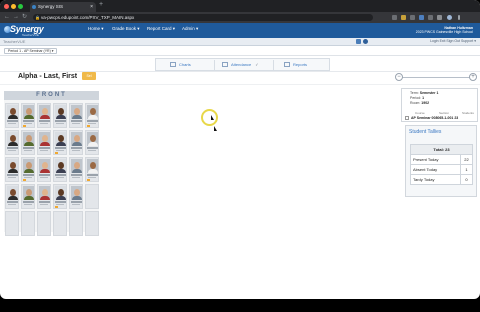  I want to click on tab-attendance: Attendance ✓, so click(240, 65).